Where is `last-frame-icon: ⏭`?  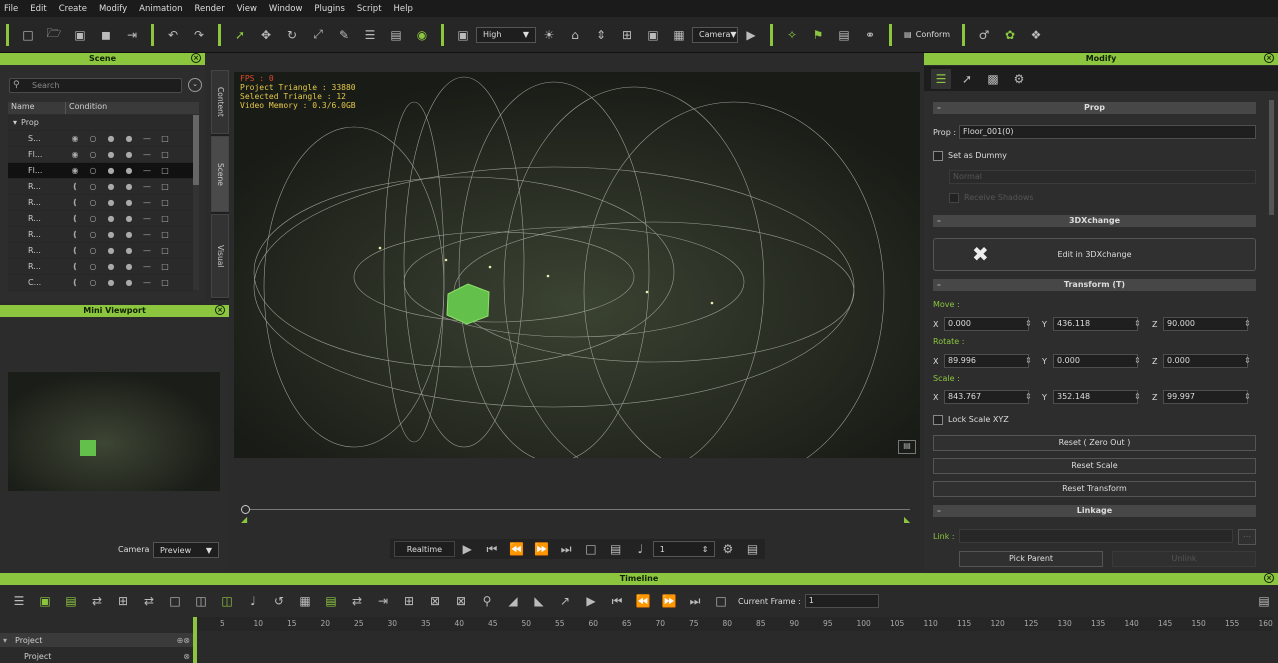 last-frame-icon: ⏭ is located at coordinates (566, 549).